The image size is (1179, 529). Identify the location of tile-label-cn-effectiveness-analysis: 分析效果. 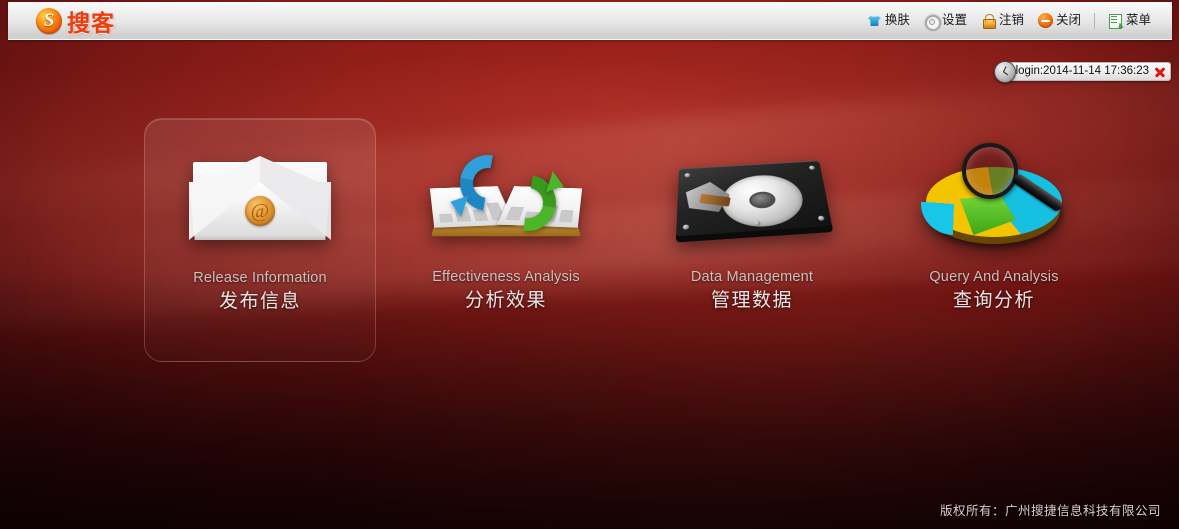
(505, 300).